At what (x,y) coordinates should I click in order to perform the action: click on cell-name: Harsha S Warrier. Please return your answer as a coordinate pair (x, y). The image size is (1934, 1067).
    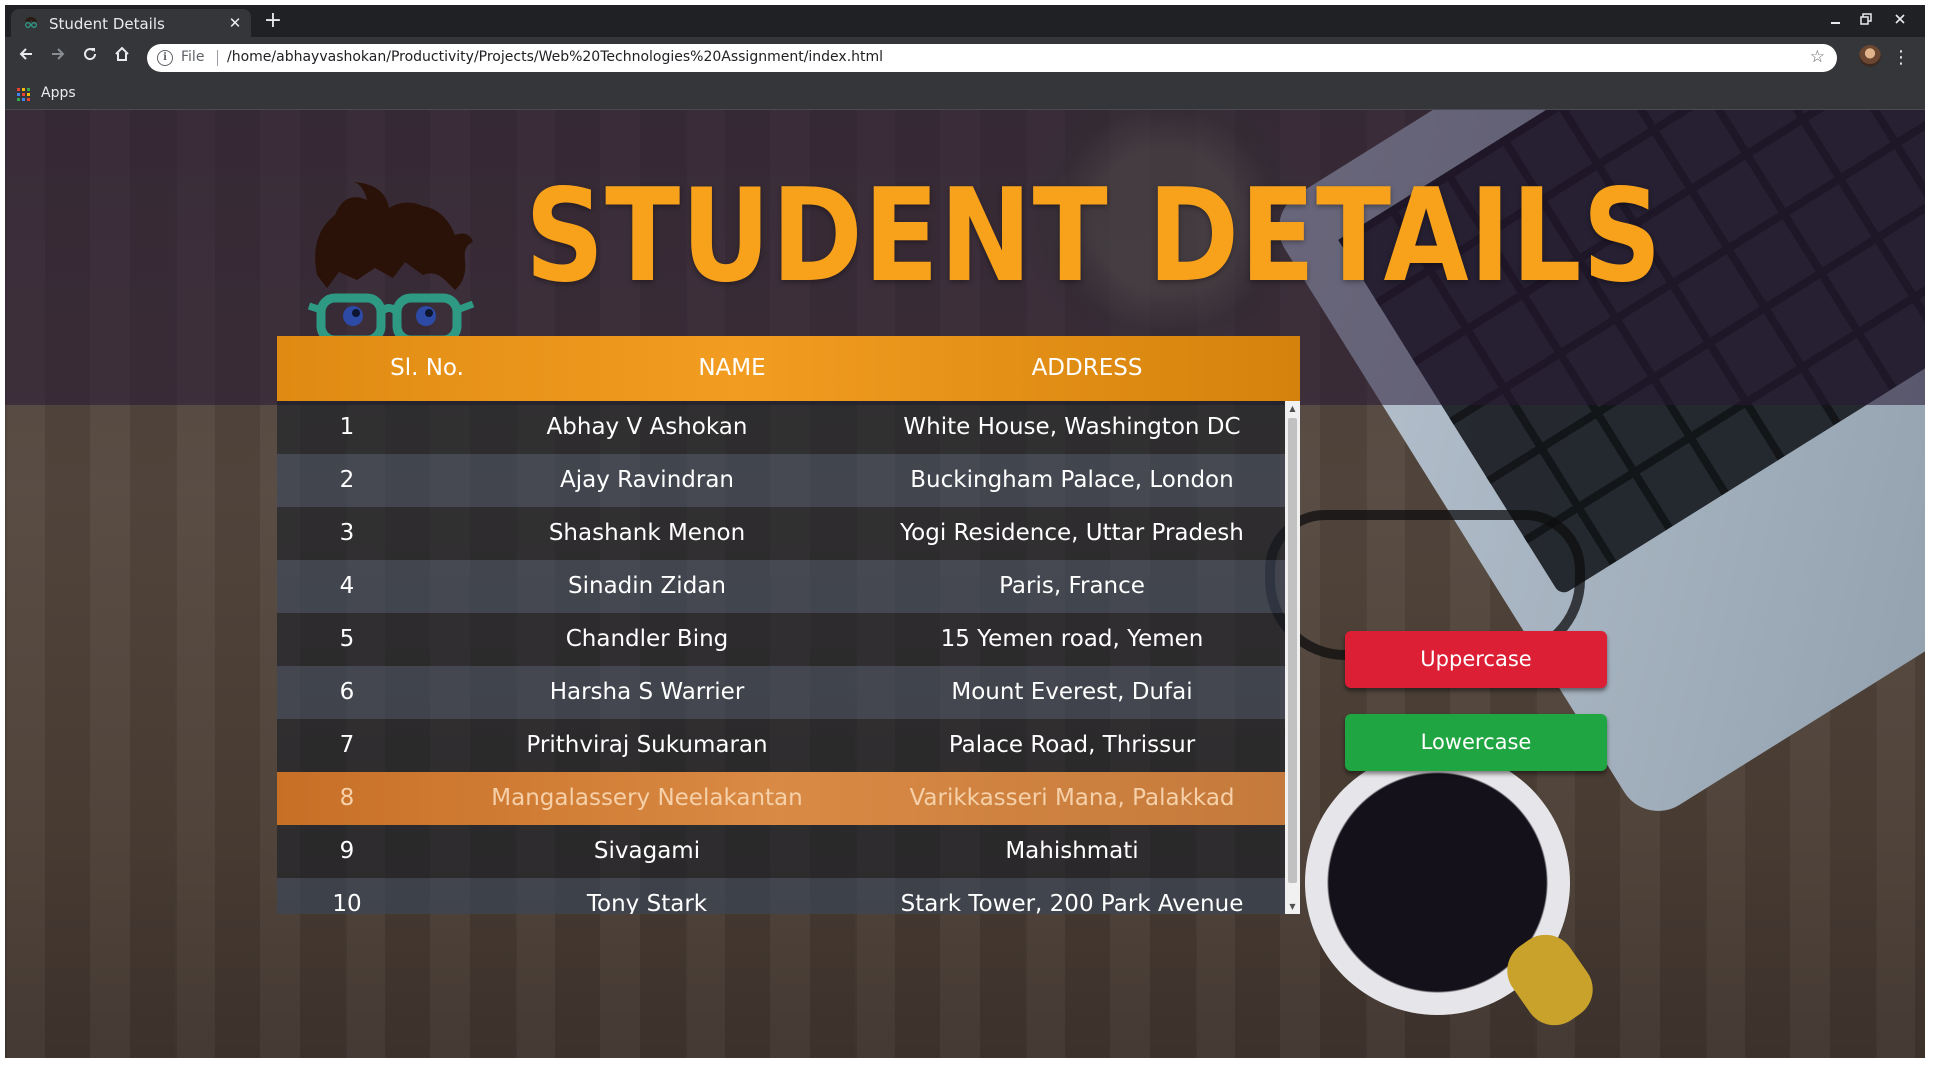
    Looking at the image, I should click on (647, 692).